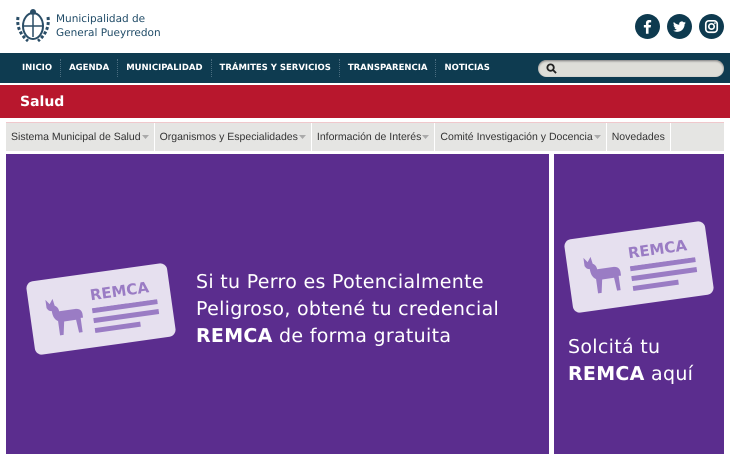 Image resolution: width=730 pixels, height=454 pixels. What do you see at coordinates (711, 26) in the screenshot?
I see `instagram-icon` at bounding box center [711, 26].